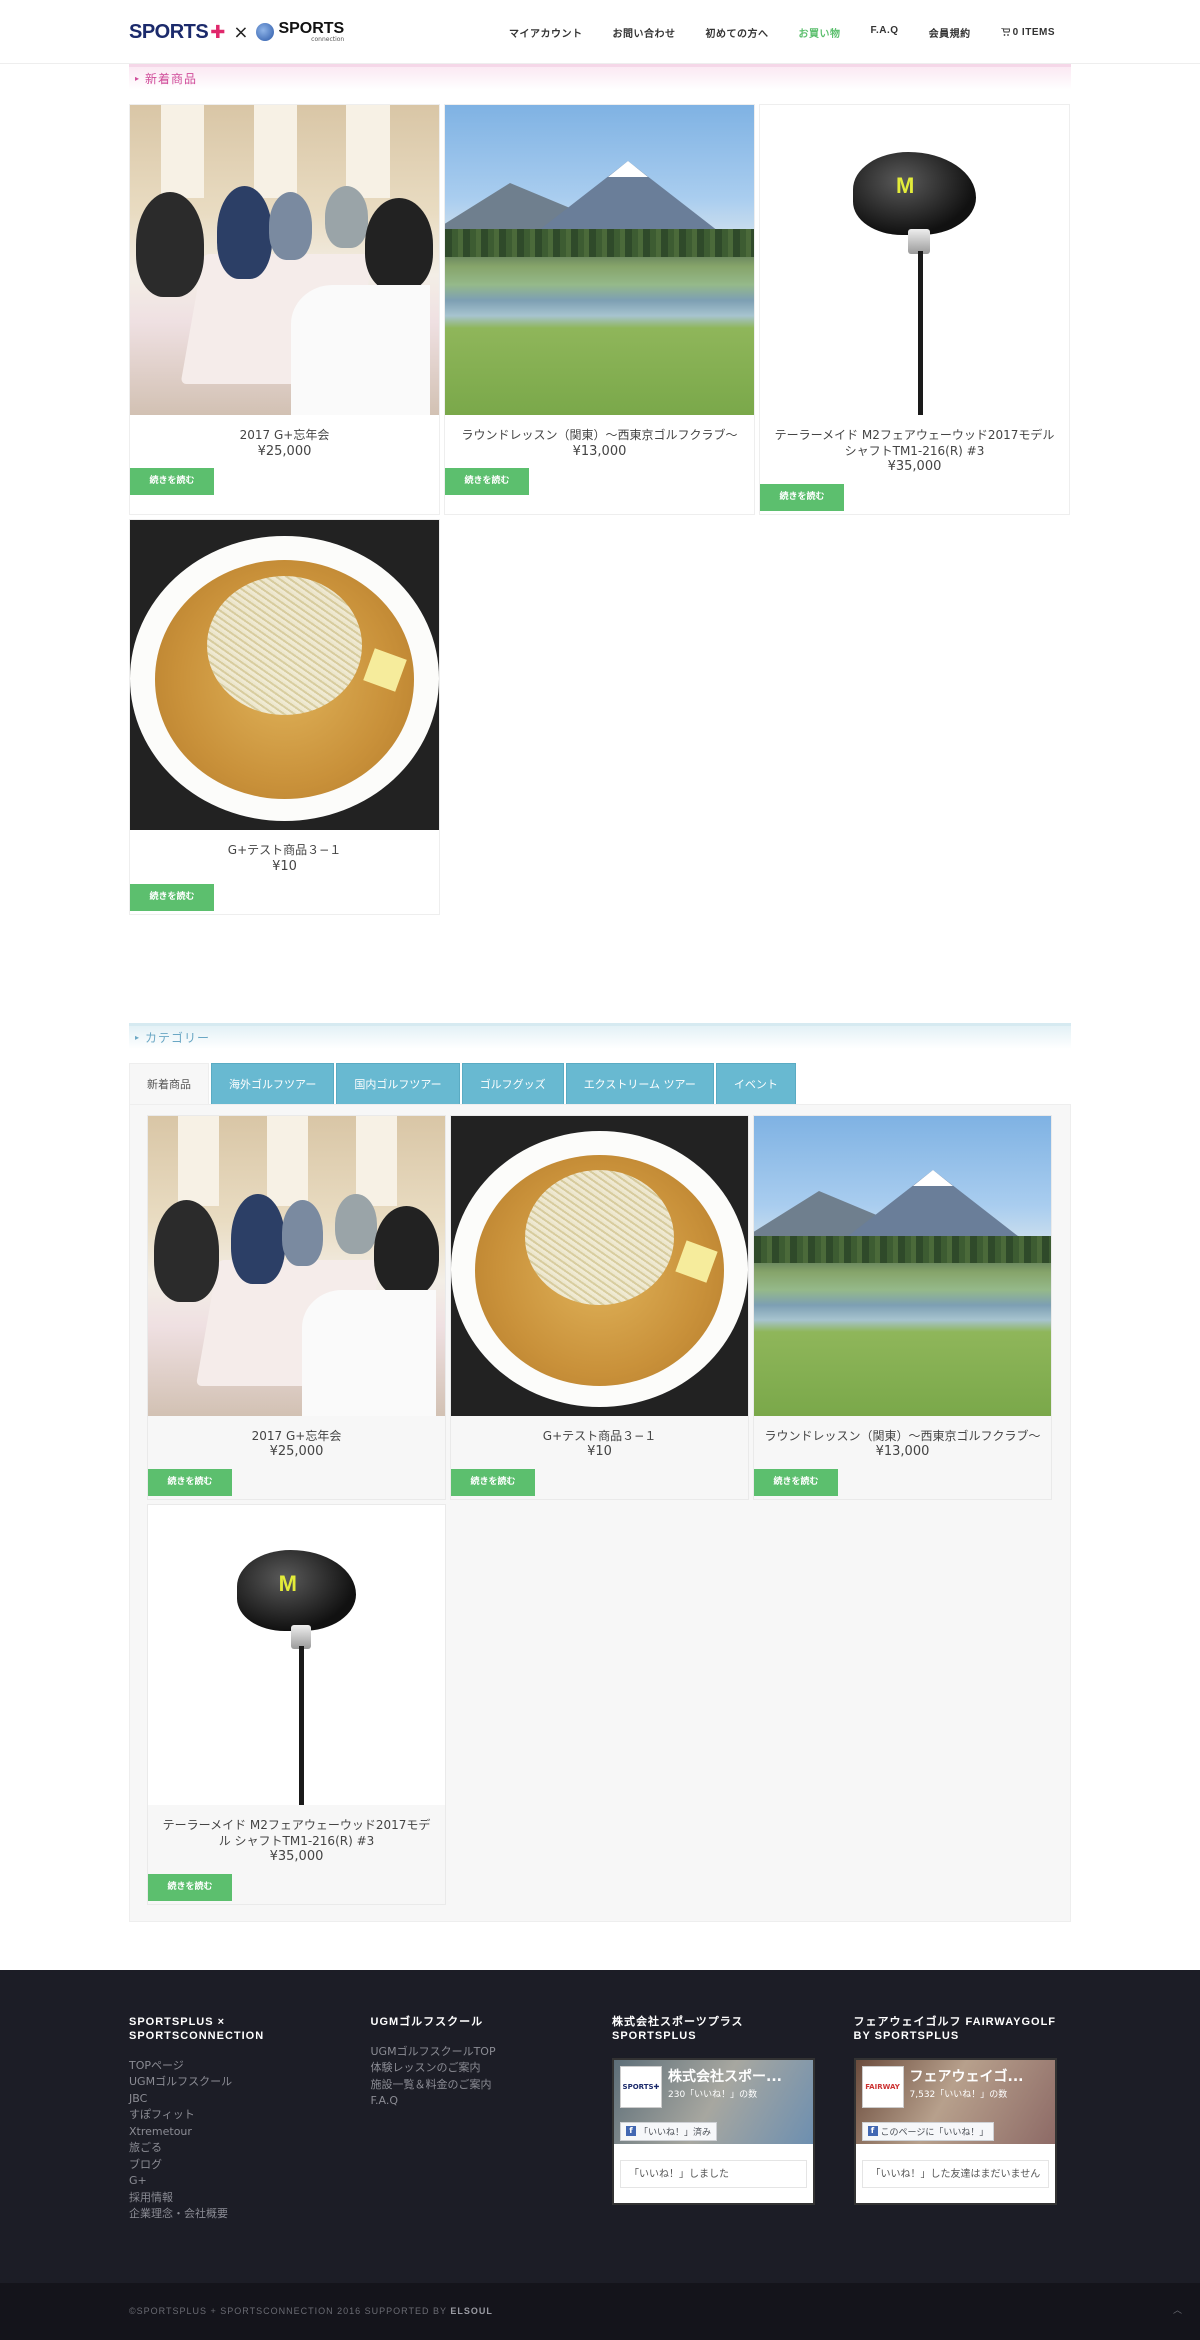 The width and height of the screenshot is (1200, 2340). Describe the element at coordinates (820, 32) in the screenshot. I see `nav-shopping: お買い物` at that location.